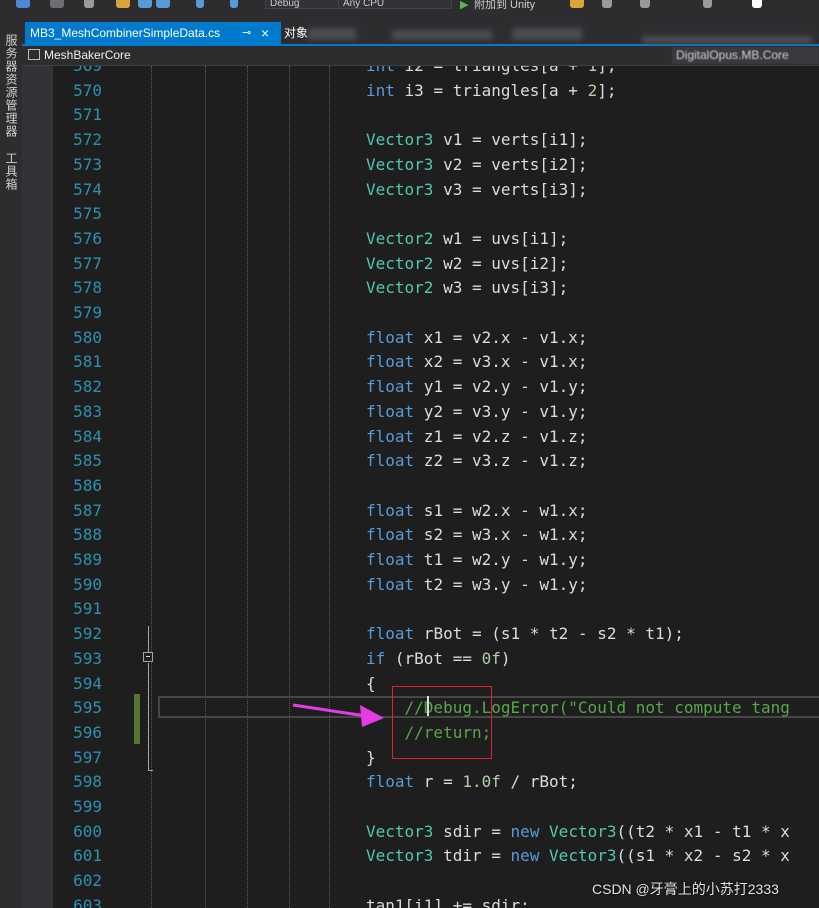 The width and height of the screenshot is (819, 908). What do you see at coordinates (372, 716) in the screenshot?
I see `arrow-head-icon` at bounding box center [372, 716].